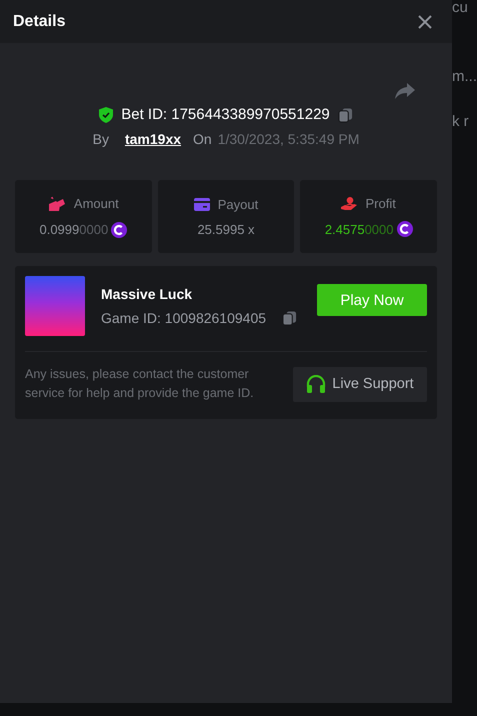 Image resolution: width=477 pixels, height=716 pixels. What do you see at coordinates (425, 21) in the screenshot?
I see `close-button` at bounding box center [425, 21].